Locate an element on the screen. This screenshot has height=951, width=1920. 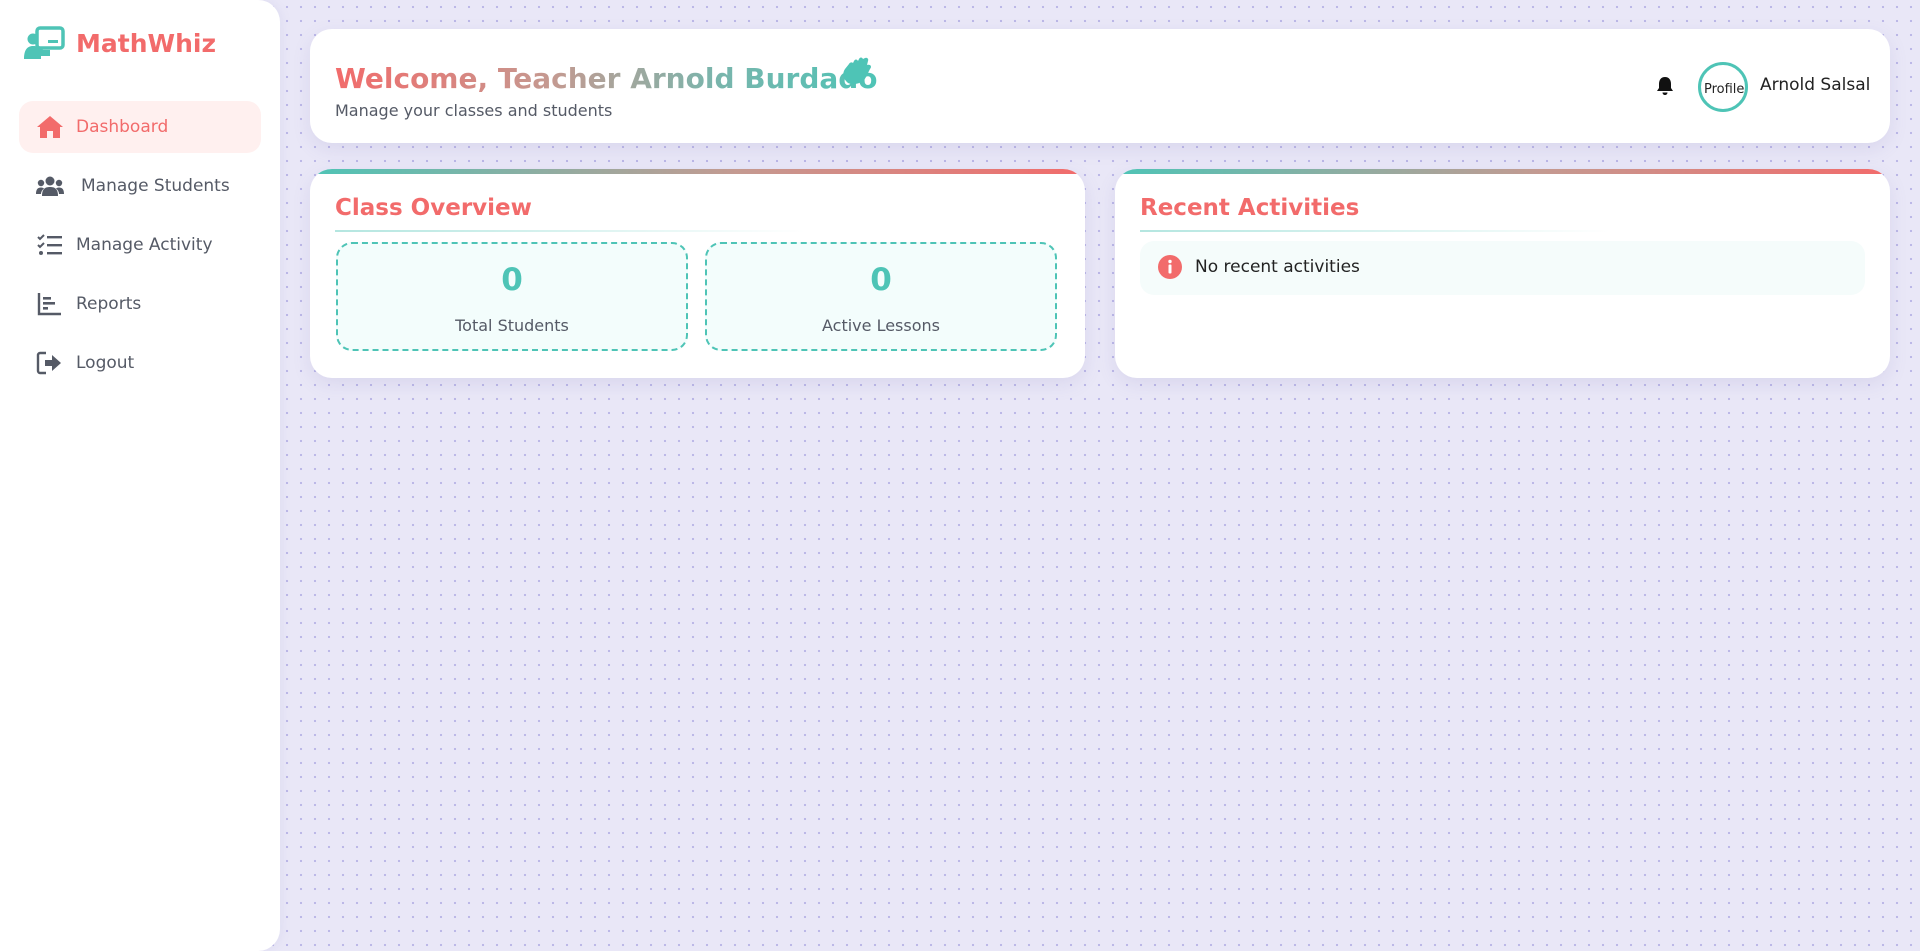
stat-label: Active Lessons is located at coordinates (881, 325).